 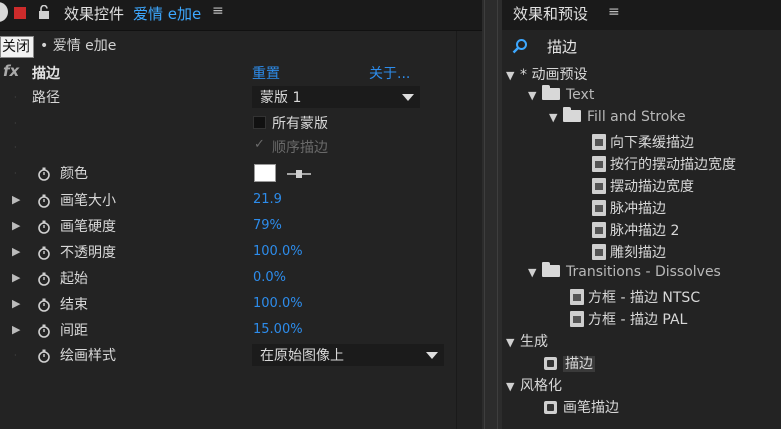 I want to click on record-icon, so click(x=20, y=13).